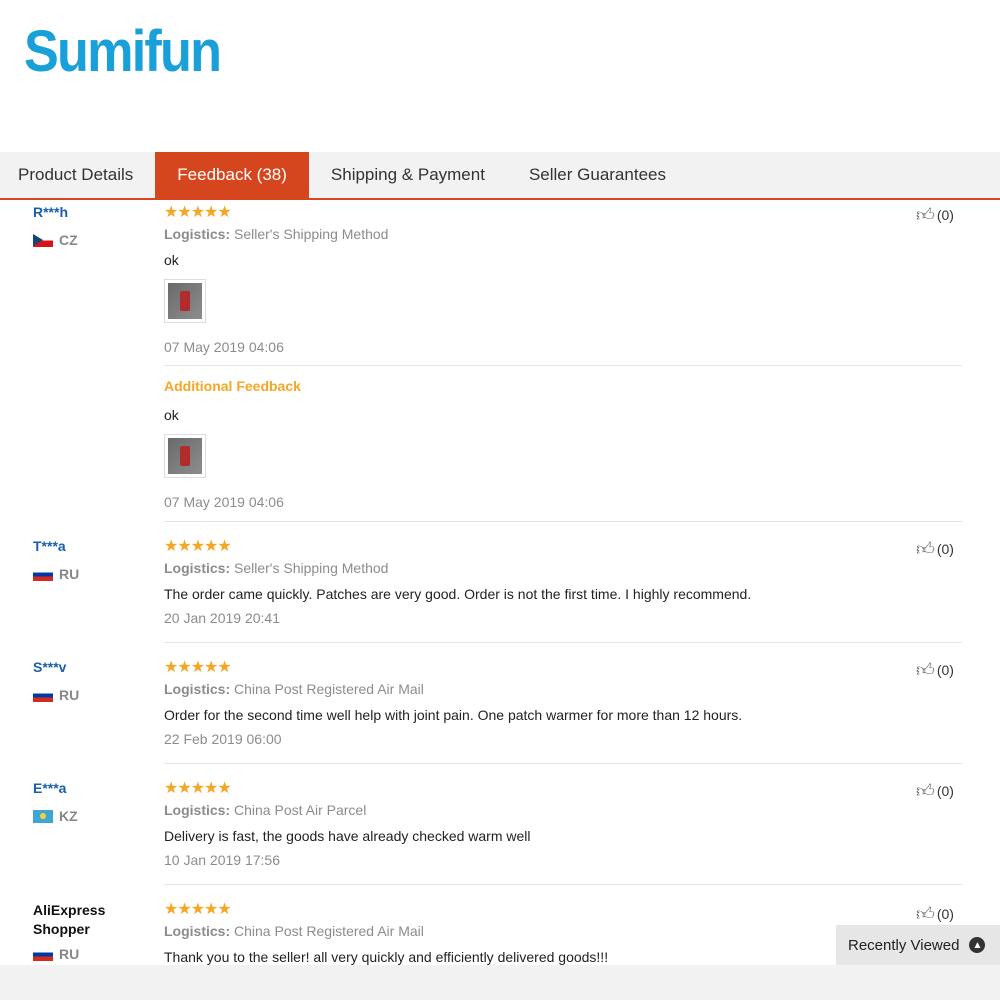 The width and height of the screenshot is (1000, 1000). I want to click on reviewer-name: R***h, so click(51, 212).